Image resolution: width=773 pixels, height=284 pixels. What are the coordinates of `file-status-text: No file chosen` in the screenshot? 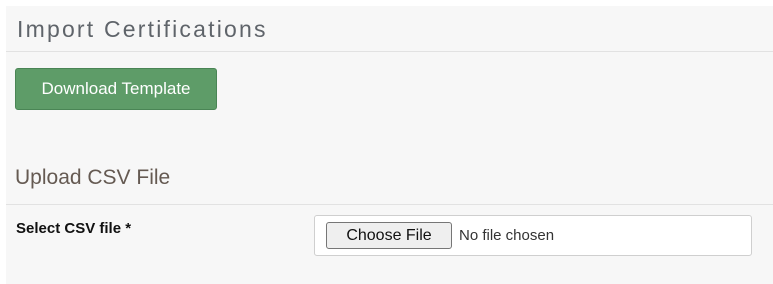 It's located at (507, 235).